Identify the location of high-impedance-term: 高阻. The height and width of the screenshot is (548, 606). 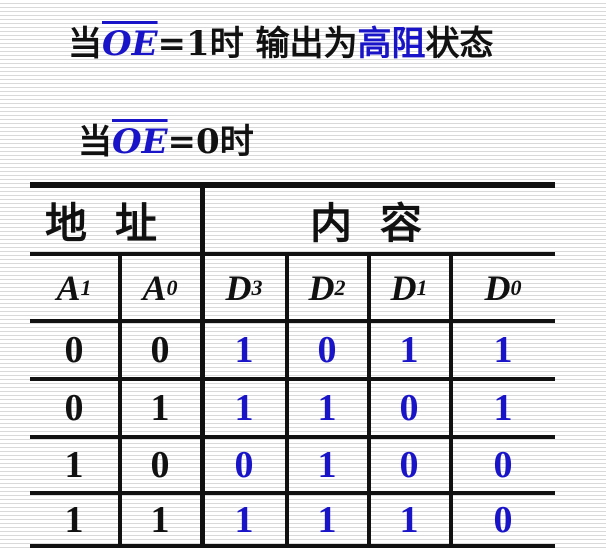
(391, 44).